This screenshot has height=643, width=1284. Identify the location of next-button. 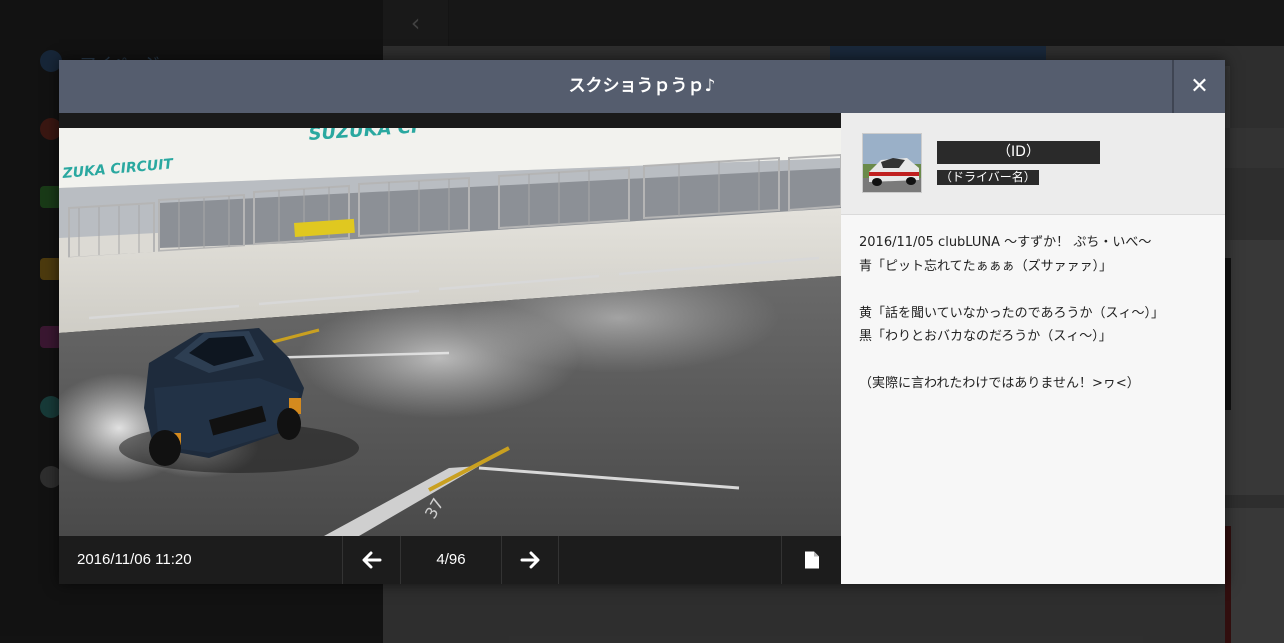
(530, 560).